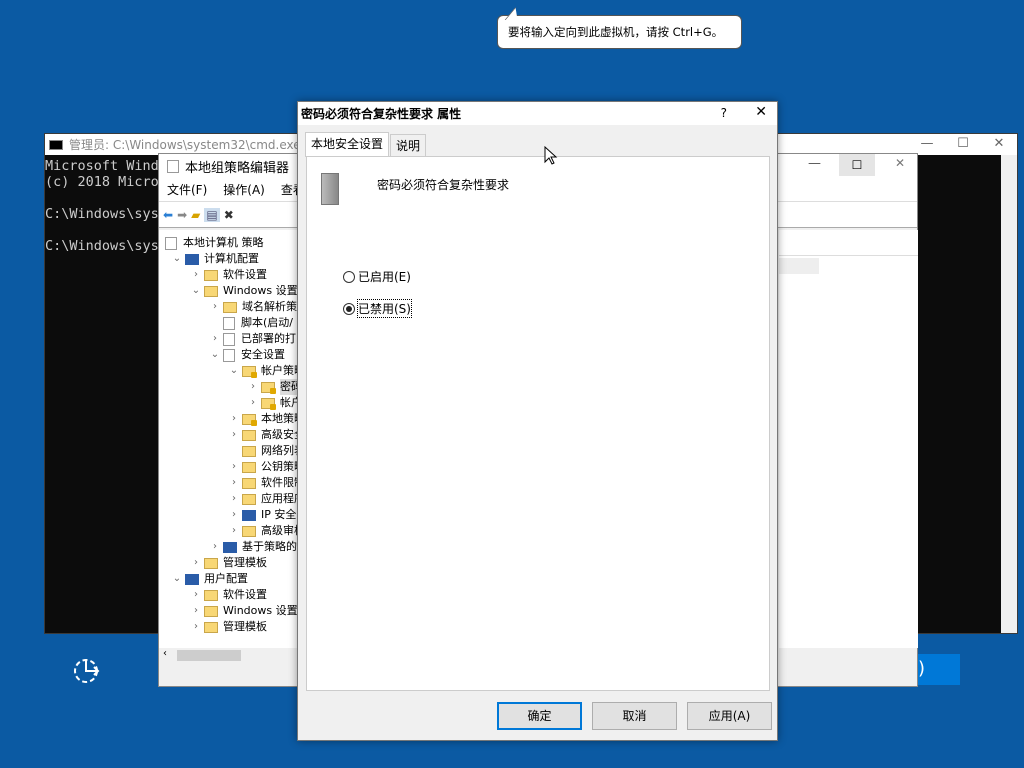 This screenshot has height=768, width=1024. What do you see at coordinates (263, 354) in the screenshot?
I see `tree-item-label: 安全设置` at bounding box center [263, 354].